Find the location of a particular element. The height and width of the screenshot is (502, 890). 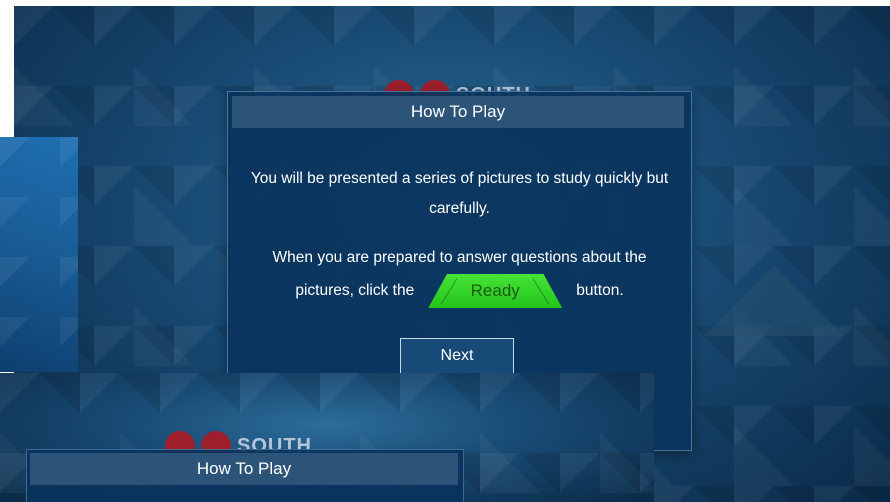

ready-button-illustration: Ready is located at coordinates (495, 291).